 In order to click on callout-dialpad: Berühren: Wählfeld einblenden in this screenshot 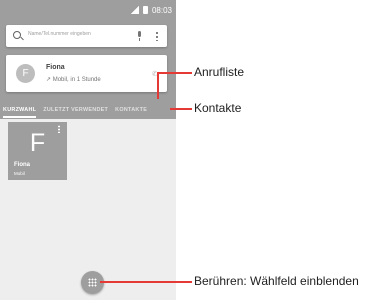, I will do `click(276, 281)`.